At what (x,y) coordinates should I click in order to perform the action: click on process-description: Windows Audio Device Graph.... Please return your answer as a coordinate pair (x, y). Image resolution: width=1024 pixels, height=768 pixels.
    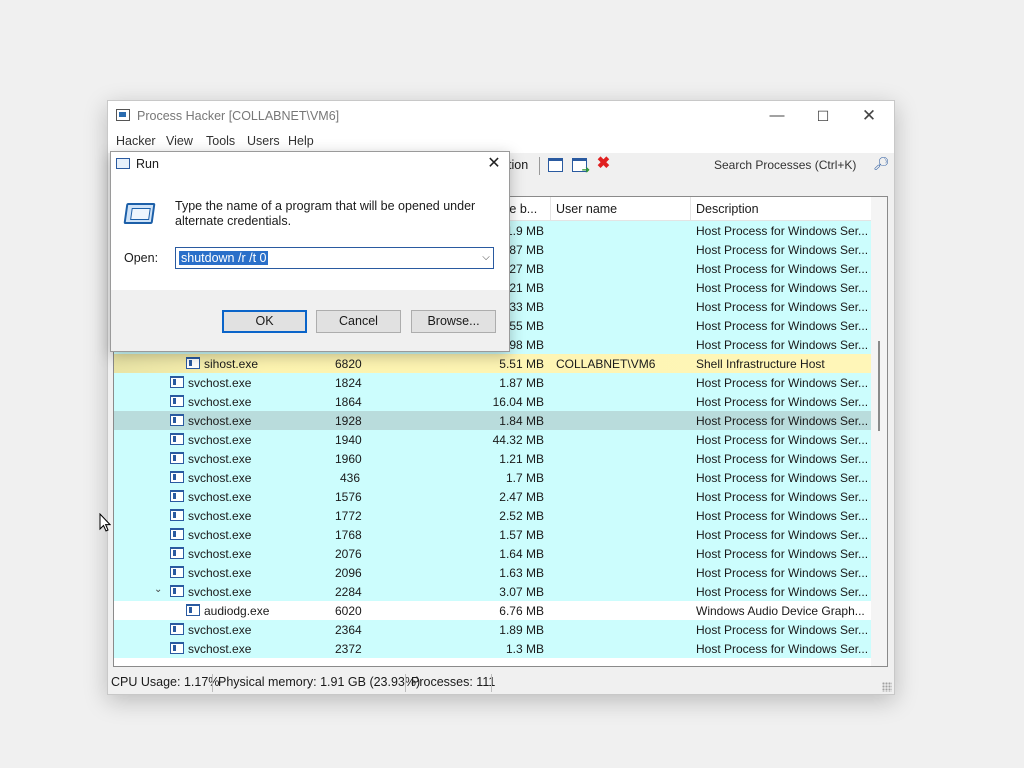
    Looking at the image, I should click on (780, 611).